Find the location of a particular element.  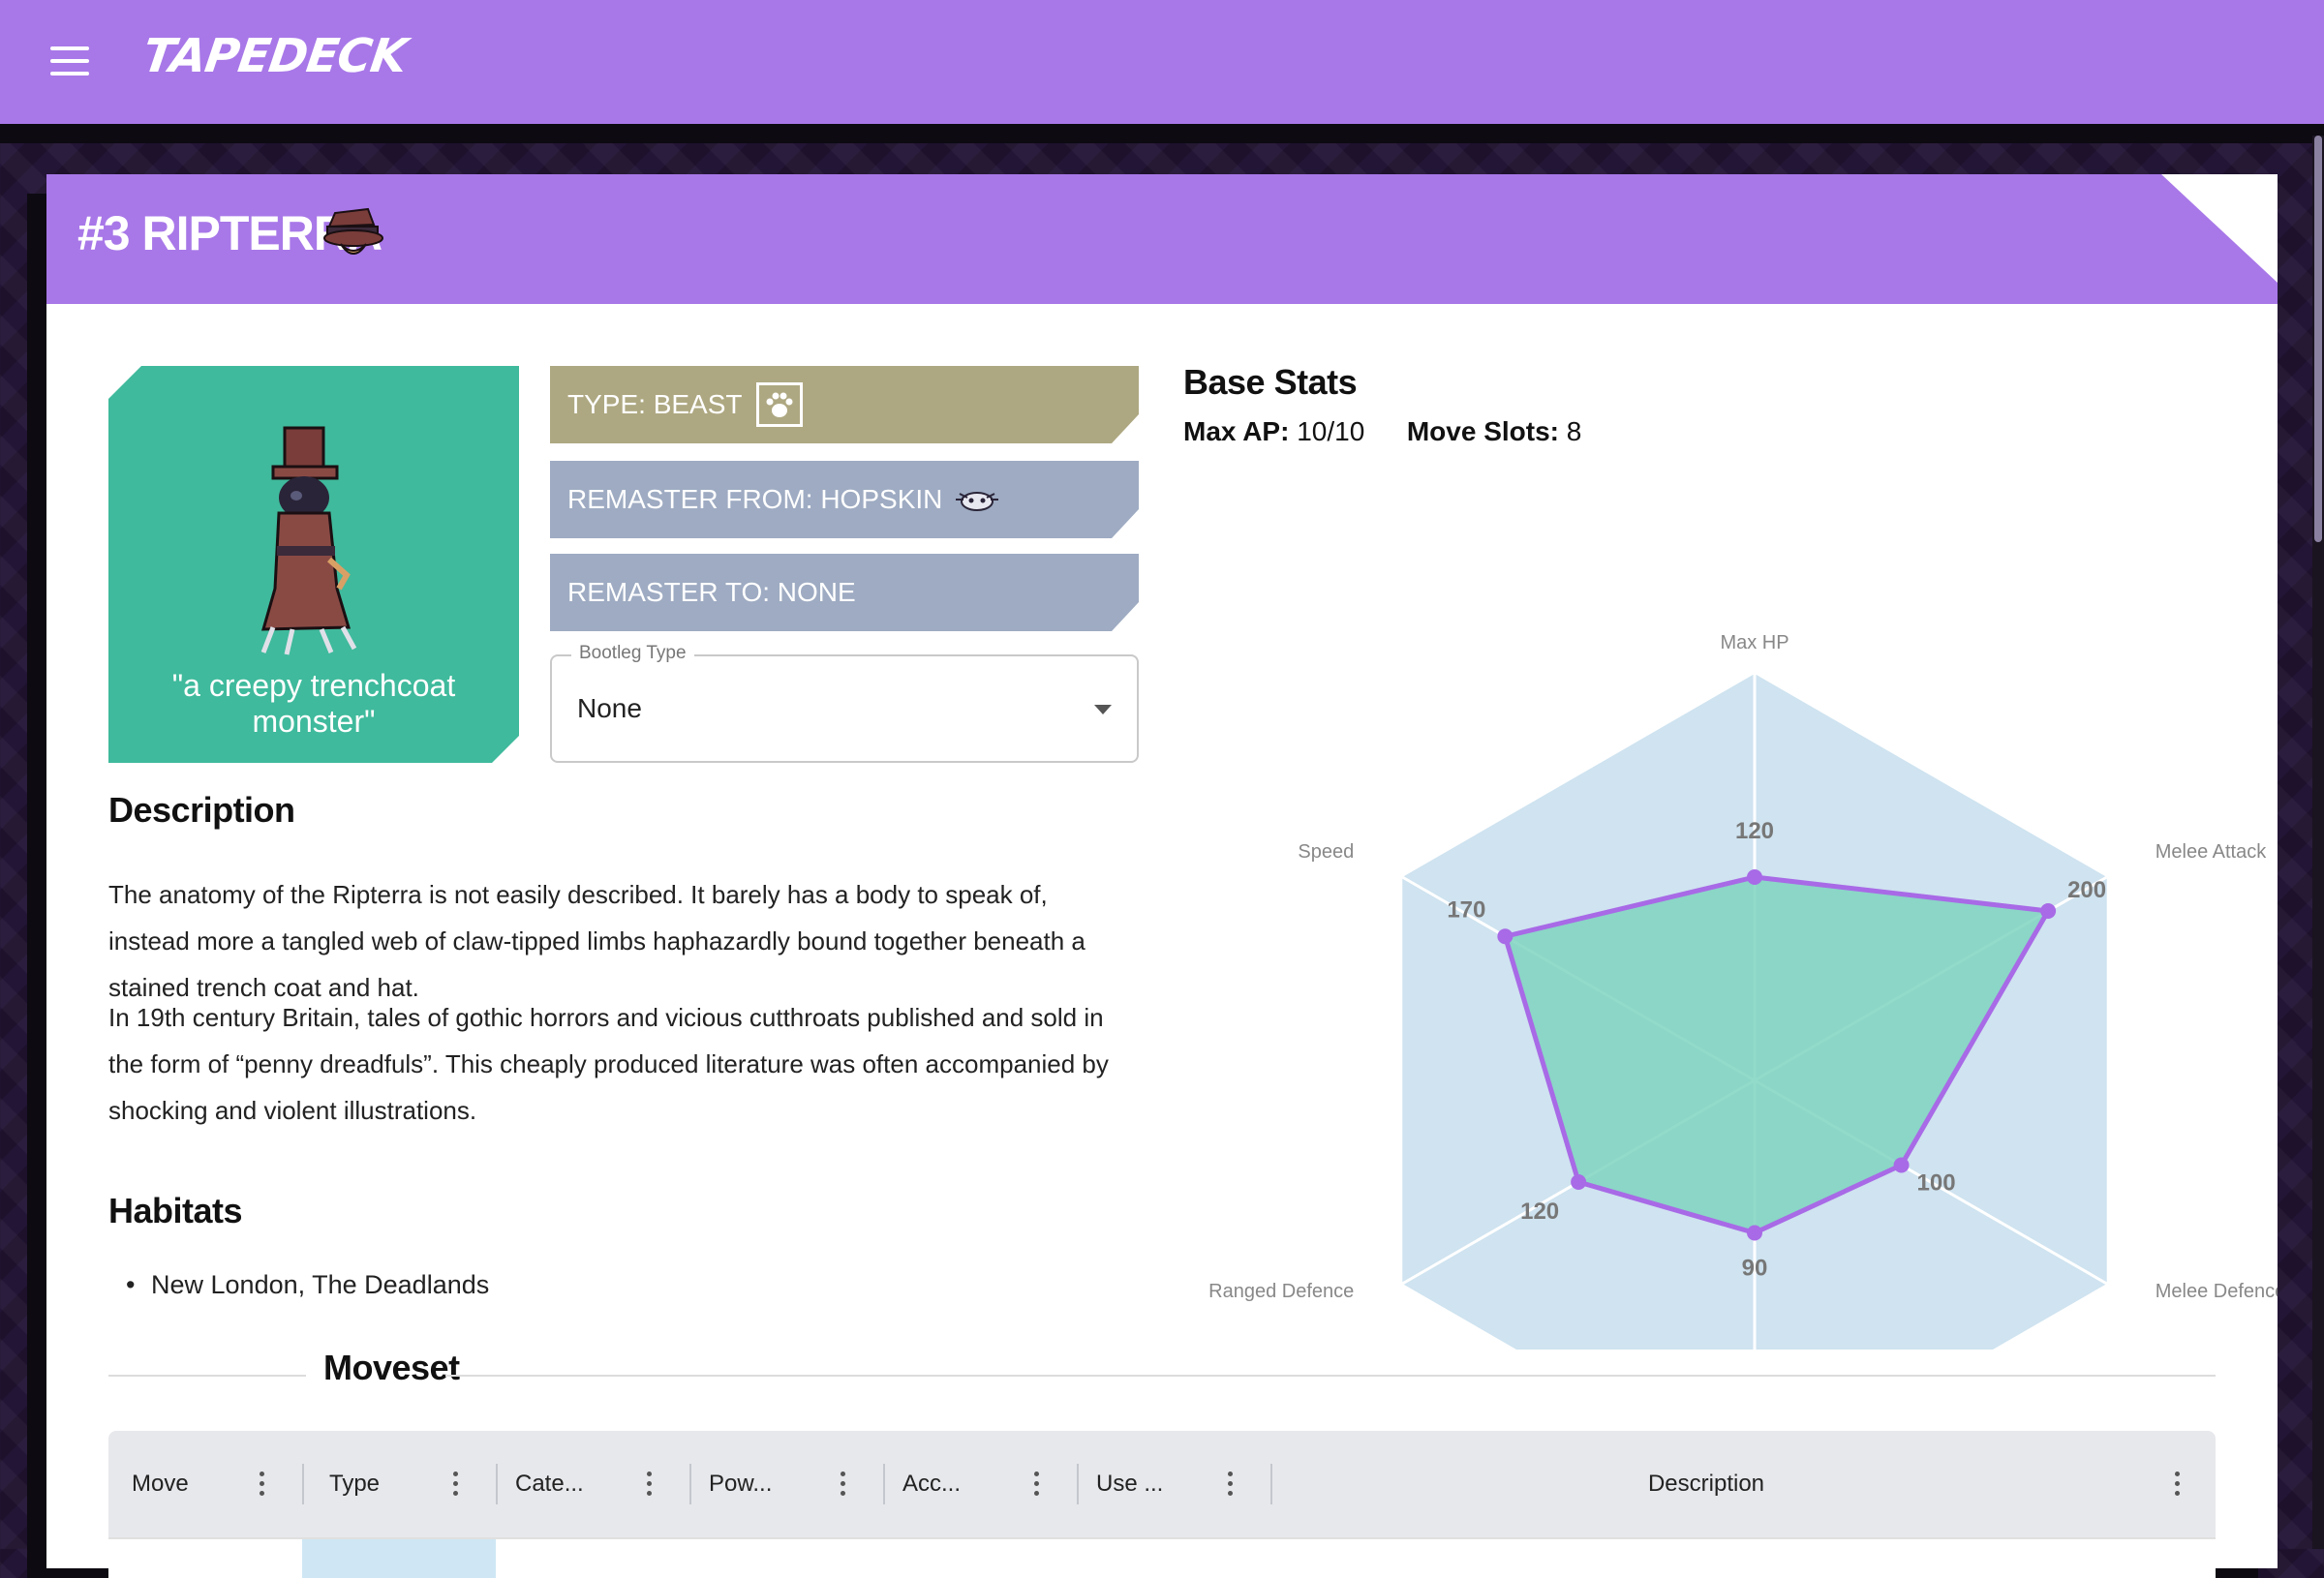

bootleg-type-legend: Bootleg Type is located at coordinates (633, 653).